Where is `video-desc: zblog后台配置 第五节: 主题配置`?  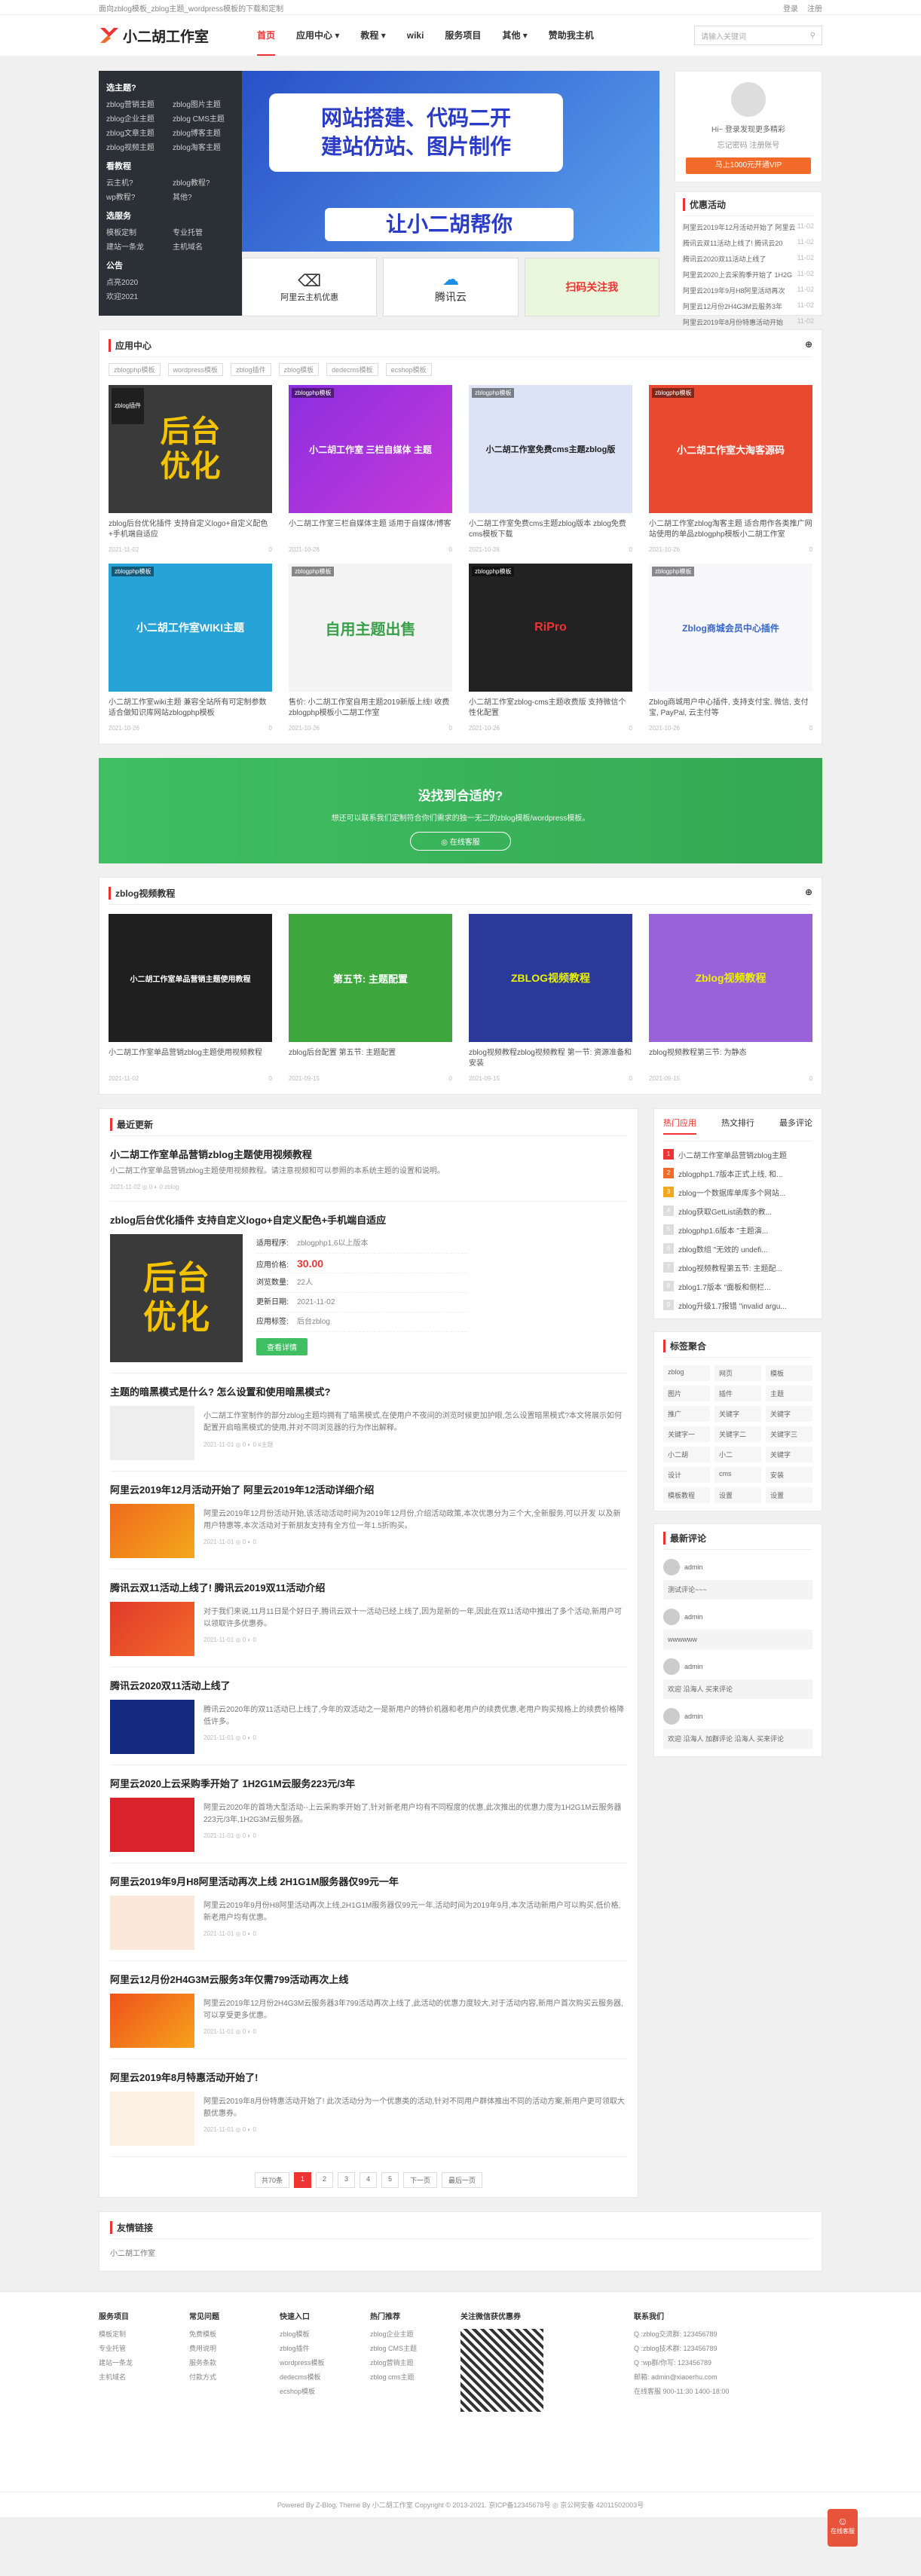
video-desc: zblog后台配置 第五节: 主题配置 is located at coordinates (370, 1058).